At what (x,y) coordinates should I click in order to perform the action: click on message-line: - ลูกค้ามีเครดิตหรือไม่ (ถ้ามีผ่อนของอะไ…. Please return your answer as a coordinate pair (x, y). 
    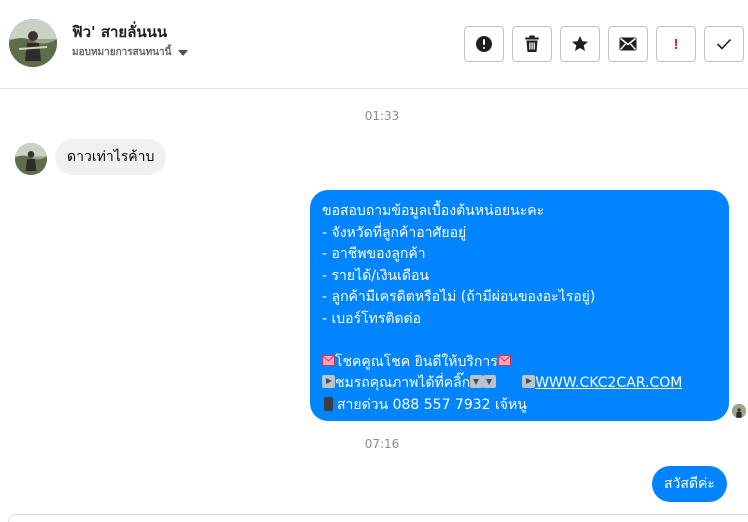
    Looking at the image, I should click on (459, 297).